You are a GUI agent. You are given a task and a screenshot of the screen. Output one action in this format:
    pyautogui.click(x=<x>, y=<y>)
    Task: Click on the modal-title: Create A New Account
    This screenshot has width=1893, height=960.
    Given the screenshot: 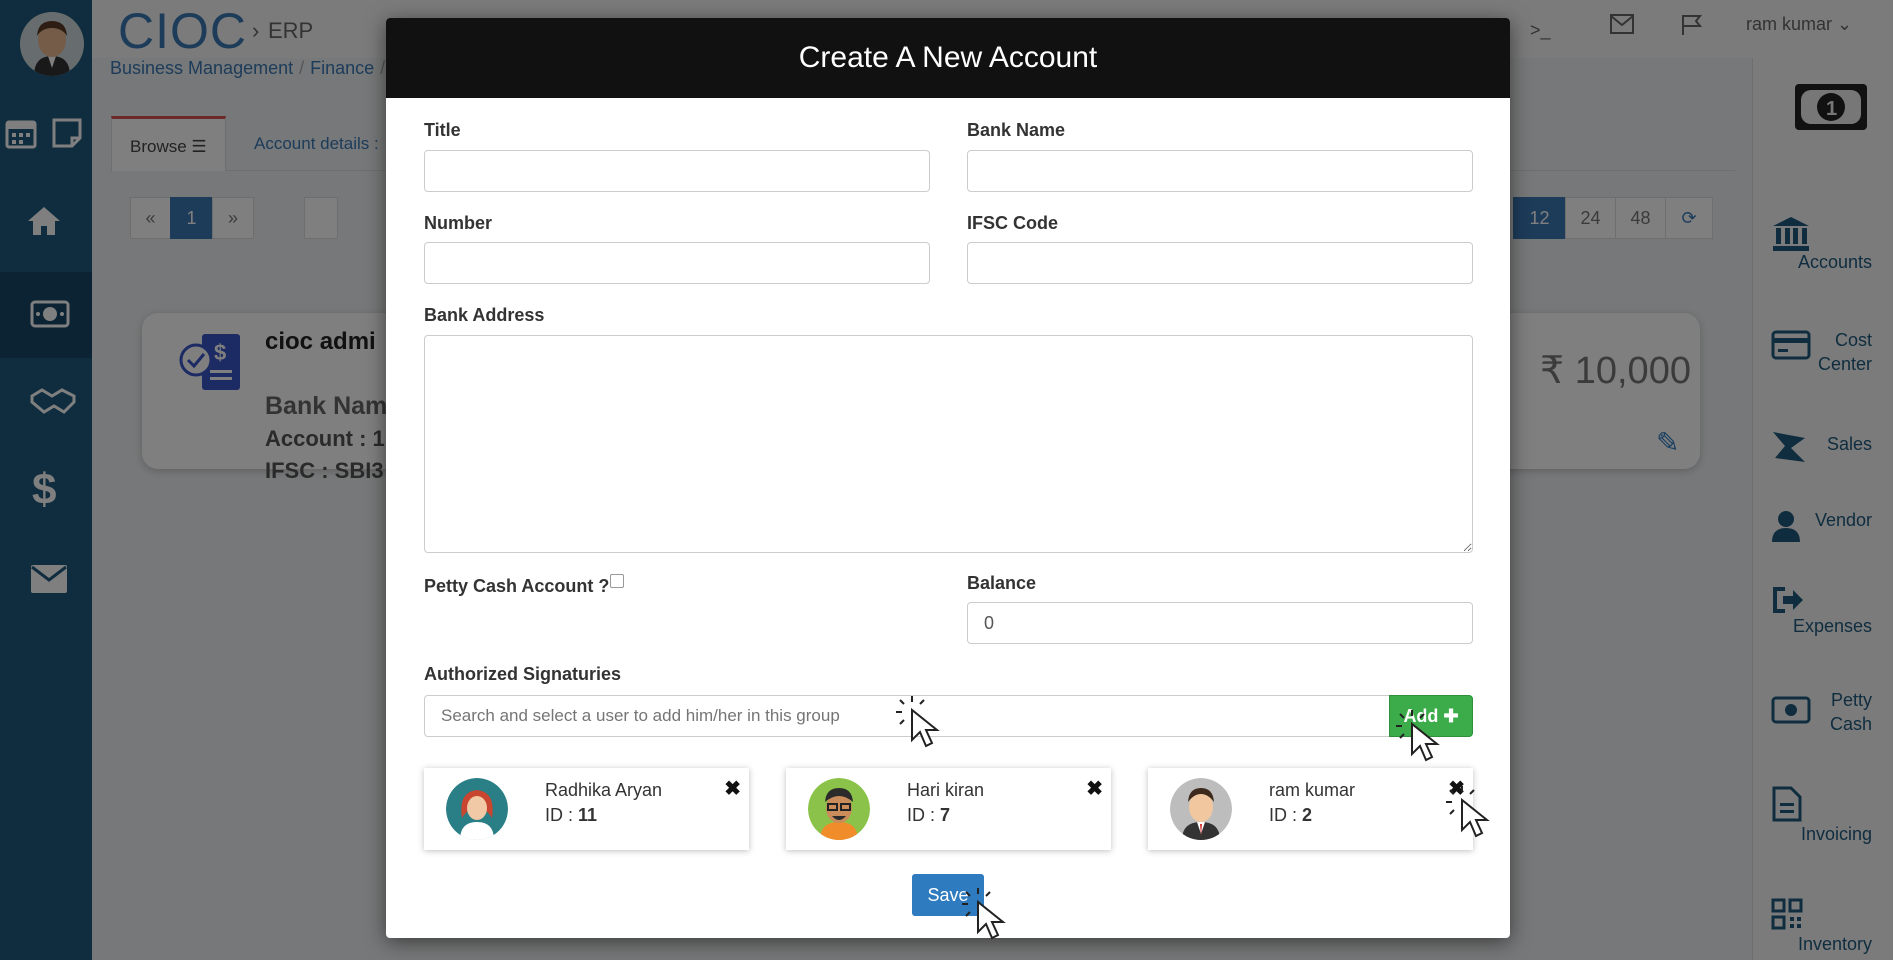 What is the action you would take?
    pyautogui.click(x=948, y=58)
    